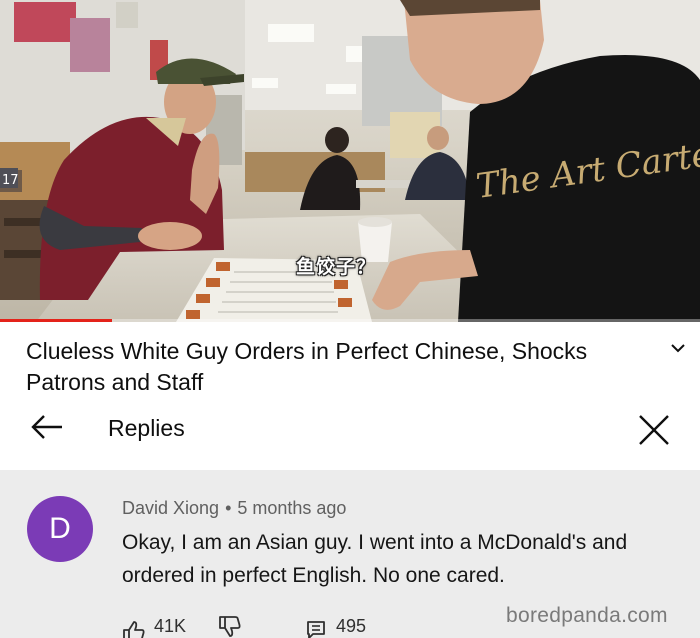 Image resolution: width=700 pixels, height=638 pixels. Describe the element at coordinates (587, 615) in the screenshot. I see `source-watermark: boredpanda.com` at that location.